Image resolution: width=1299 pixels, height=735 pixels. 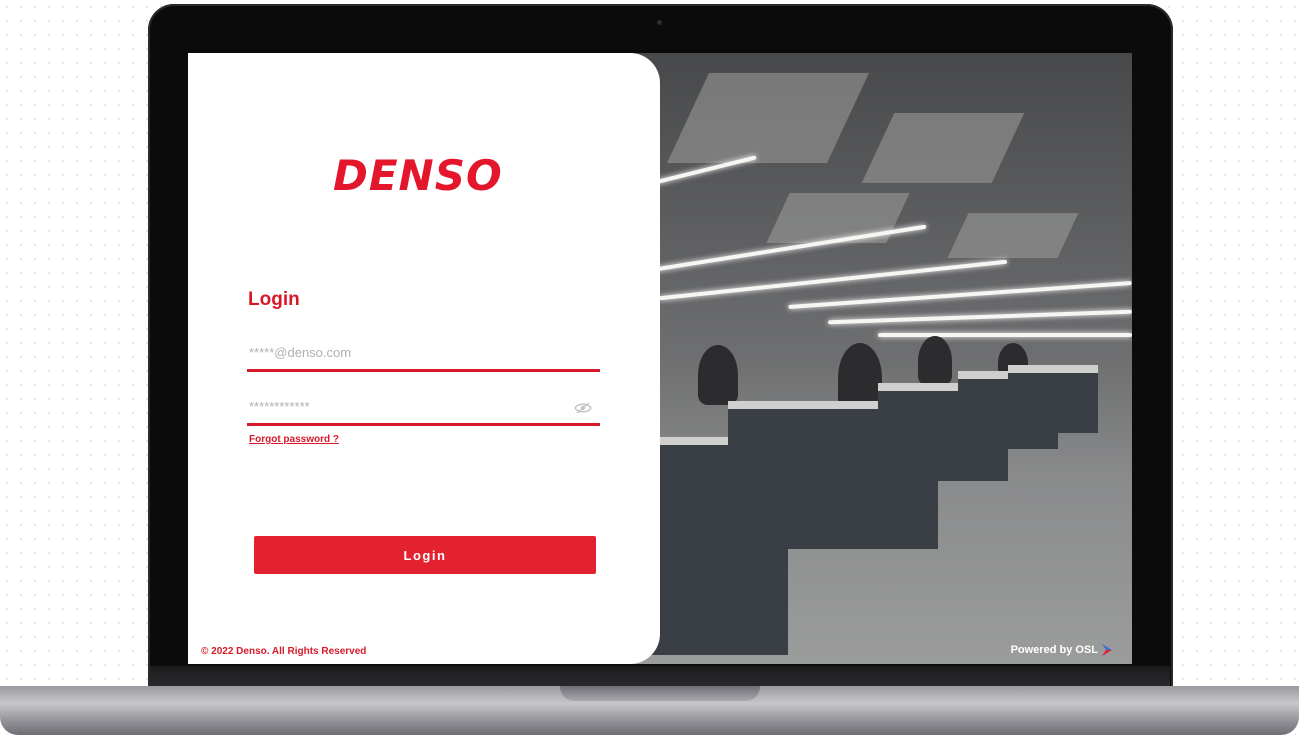 I want to click on login-button: Login, so click(x=425, y=555).